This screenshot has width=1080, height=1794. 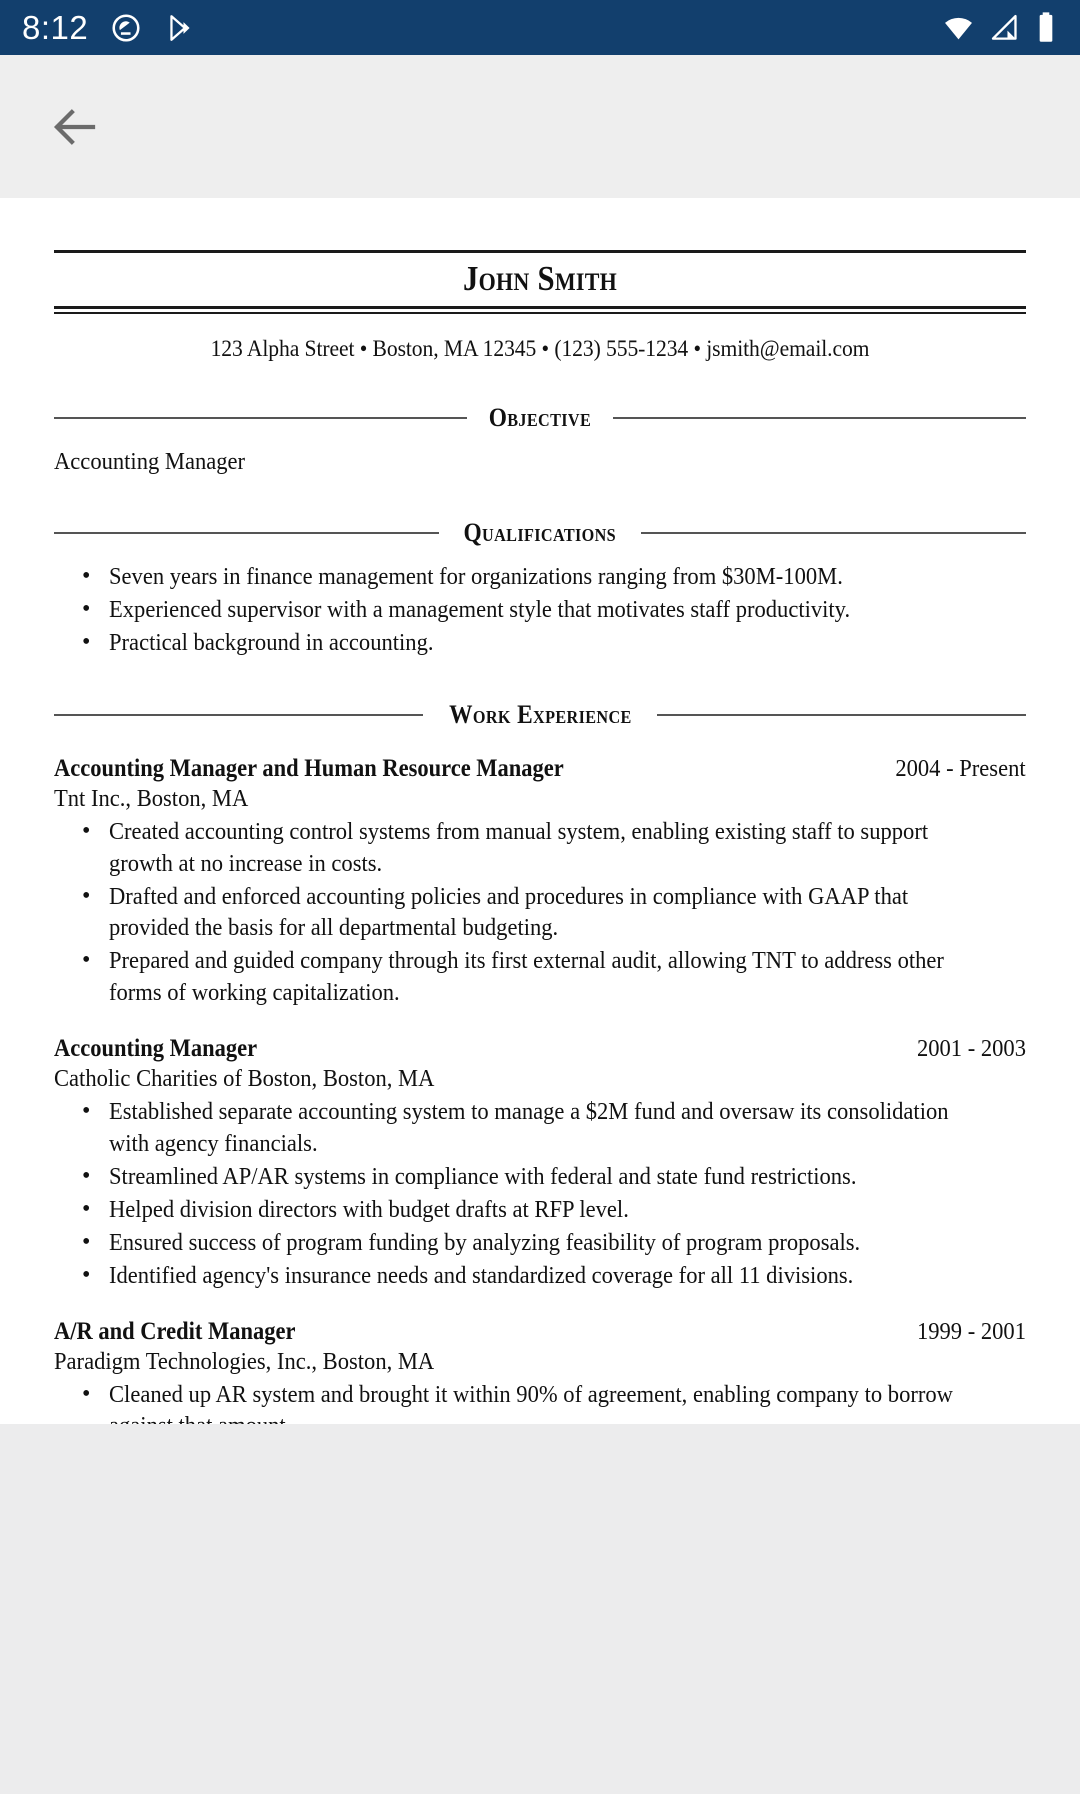 I want to click on list-item: Practical background in accounting., so click(x=552, y=643).